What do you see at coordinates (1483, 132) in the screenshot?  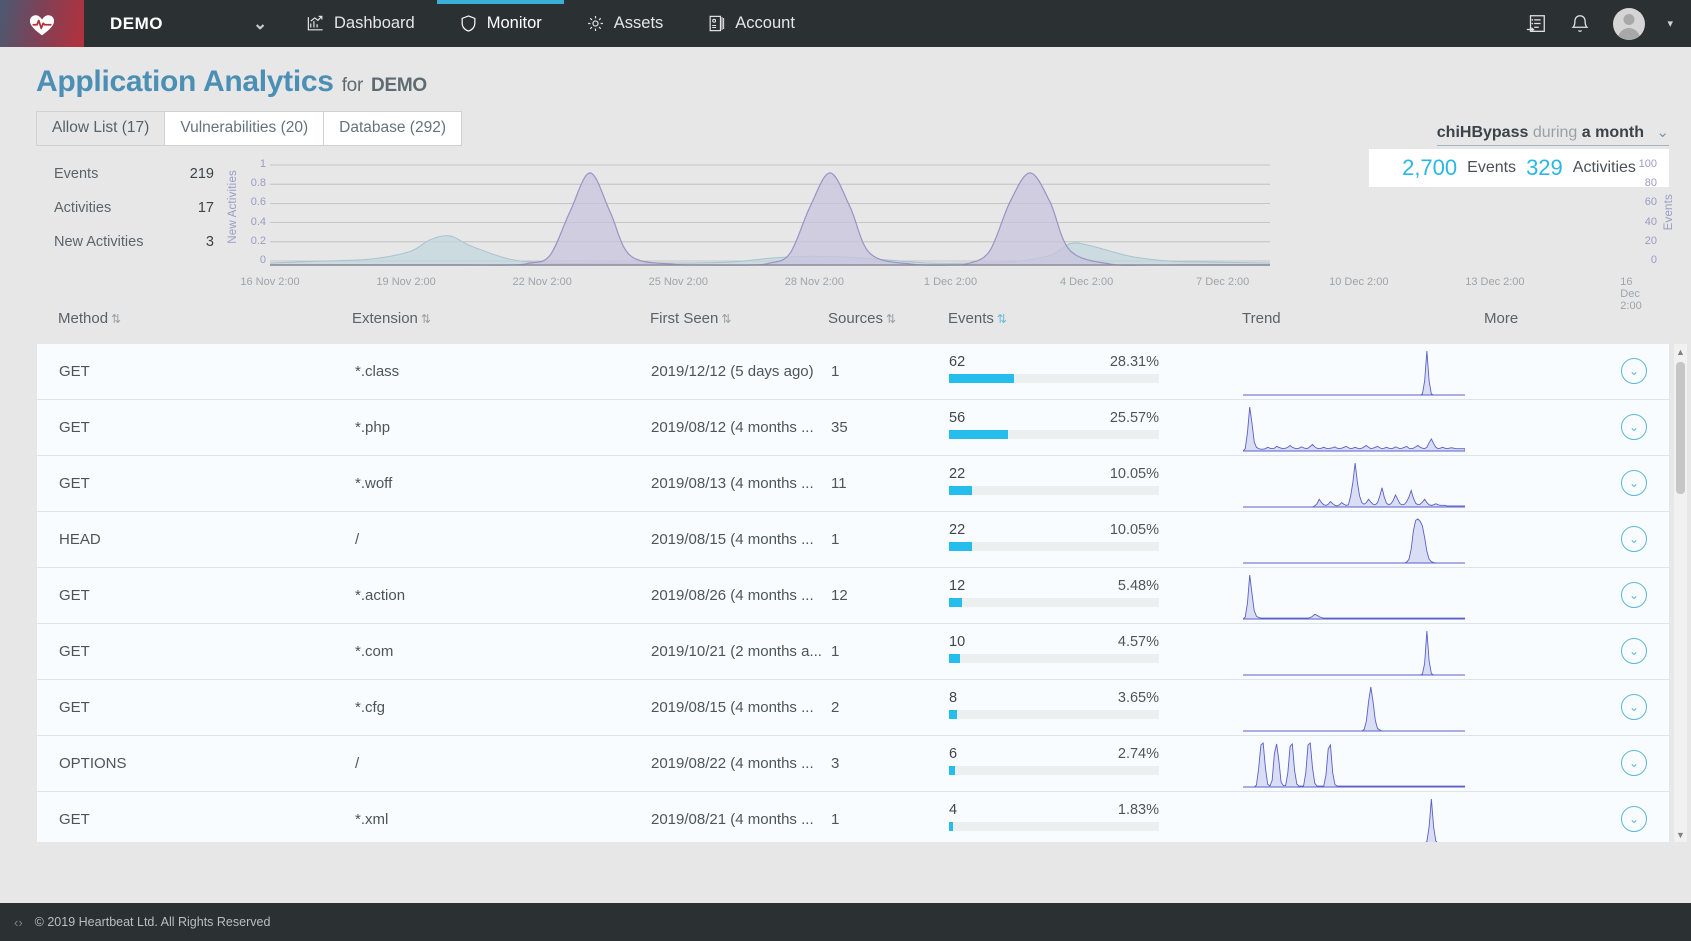 I see `filter-query: chiHBypass` at bounding box center [1483, 132].